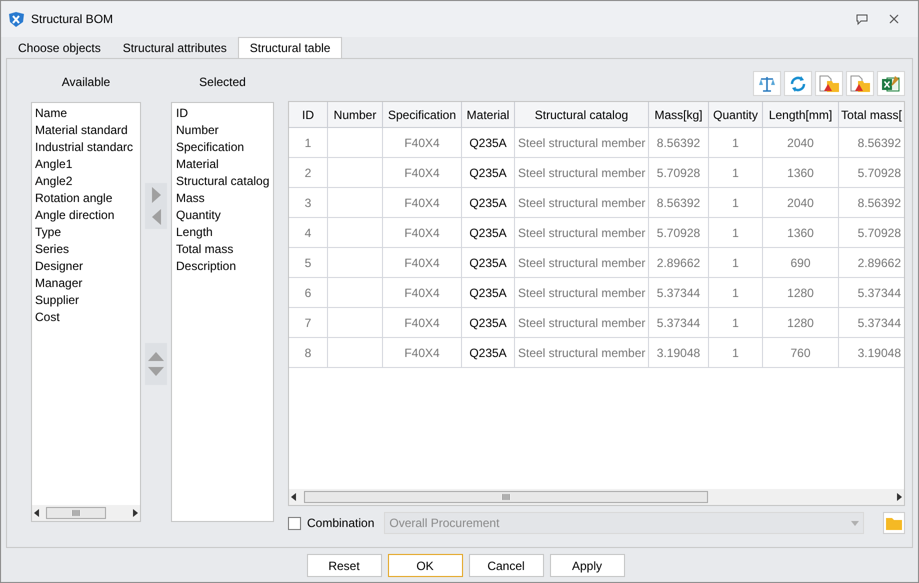 The height and width of the screenshot is (583, 919). Describe the element at coordinates (87, 266) in the screenshot. I see `list-item: Designer` at that location.